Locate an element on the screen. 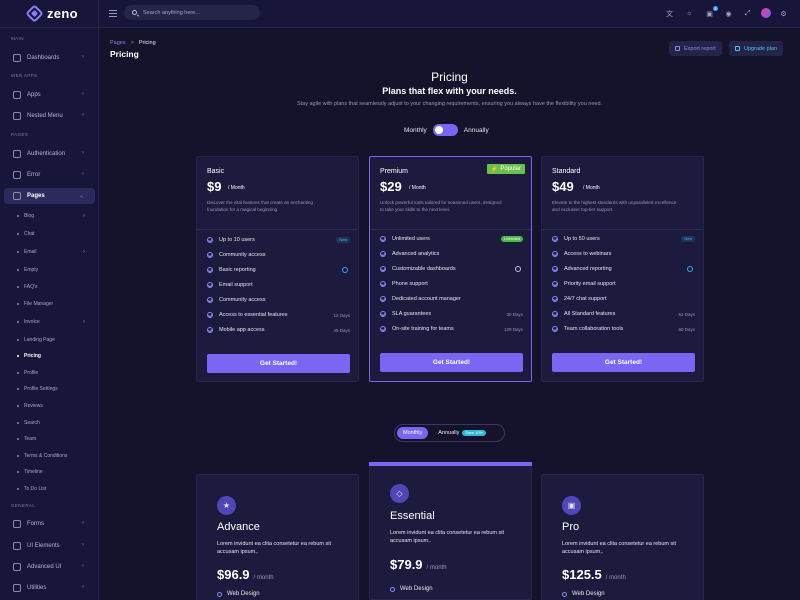 The width and height of the screenshot is (800, 600). feature-item: Access to webinars is located at coordinates (623, 254).